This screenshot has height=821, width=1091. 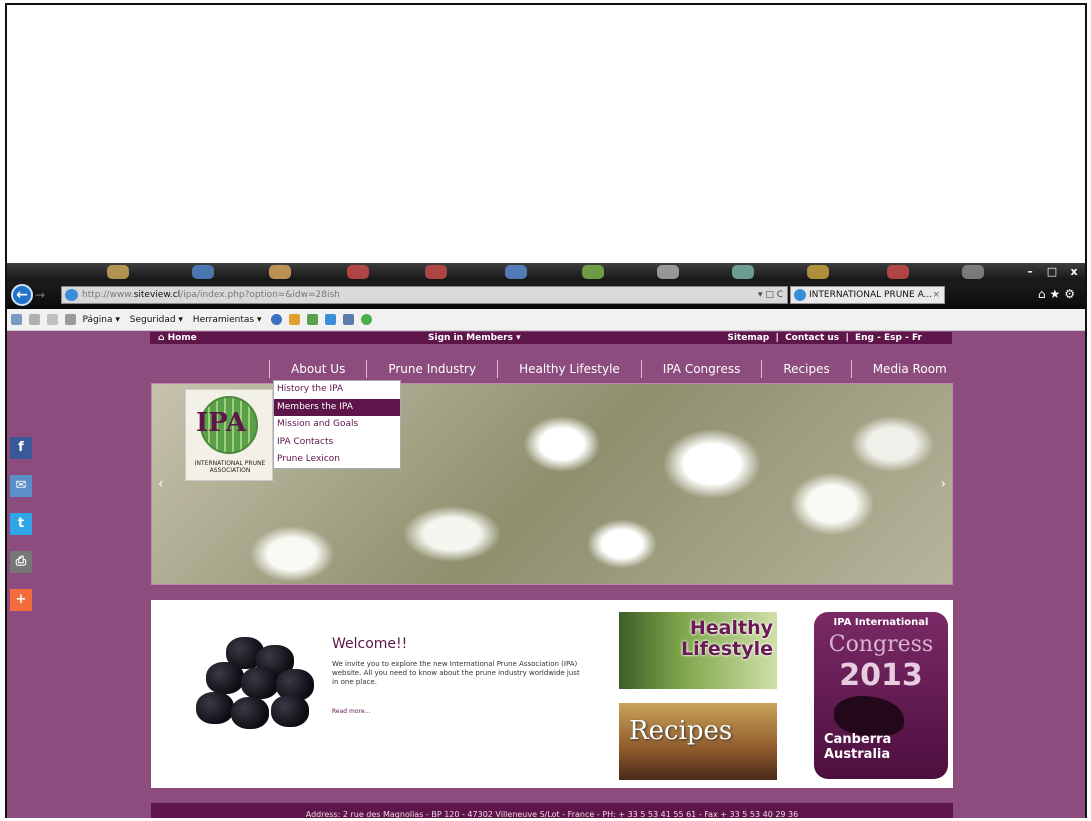 I want to click on maximize-button: □, so click(x=1052, y=272).